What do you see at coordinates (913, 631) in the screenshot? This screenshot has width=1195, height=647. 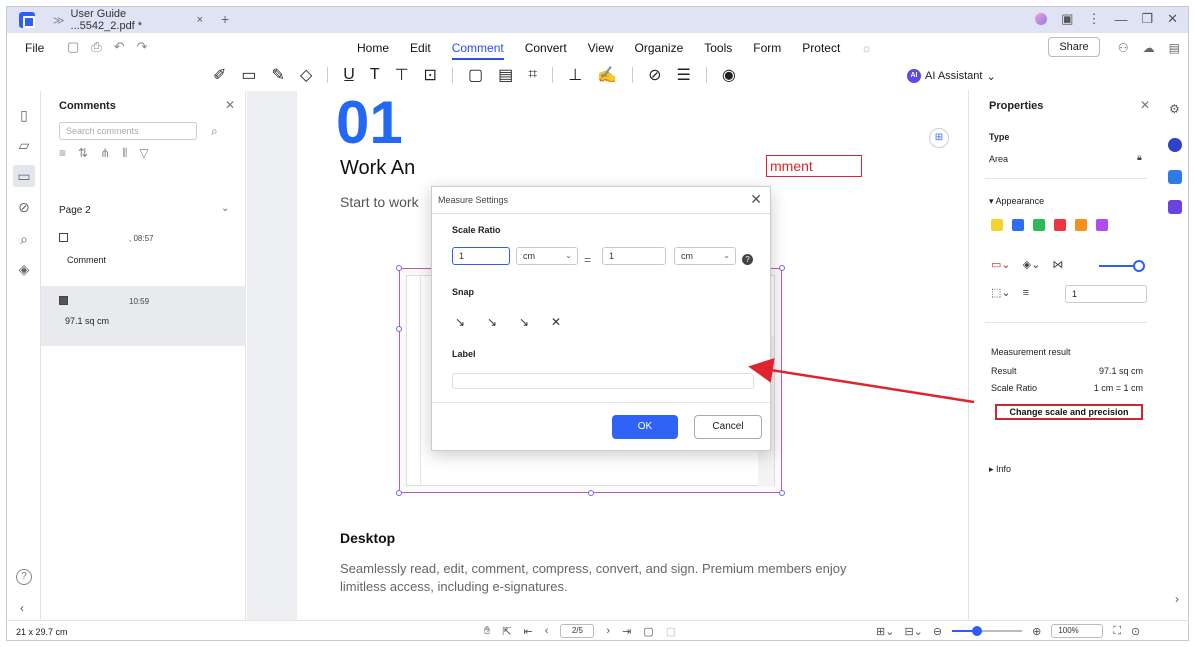 I see `layout-icon: ⊟⌄` at bounding box center [913, 631].